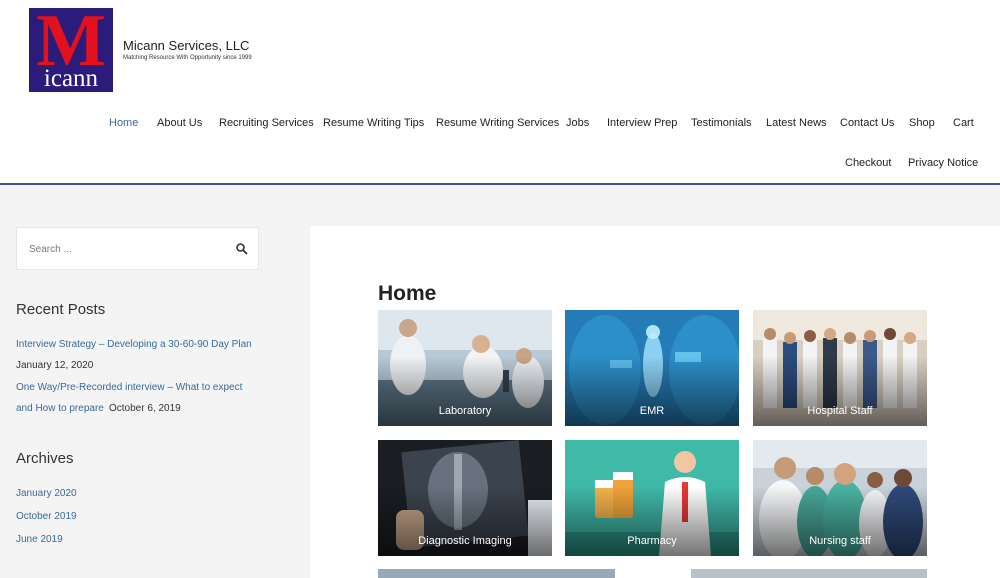  I want to click on archive-link: January 2020, so click(46, 493).